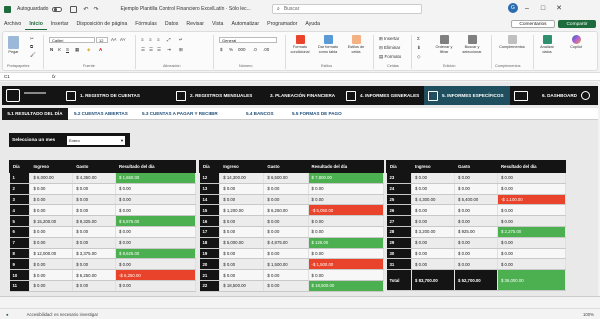 The height and width of the screenshot is (319, 600). Describe the element at coordinates (242, 210) in the screenshot. I see `income-cell: $ 1,200.00` at that location.